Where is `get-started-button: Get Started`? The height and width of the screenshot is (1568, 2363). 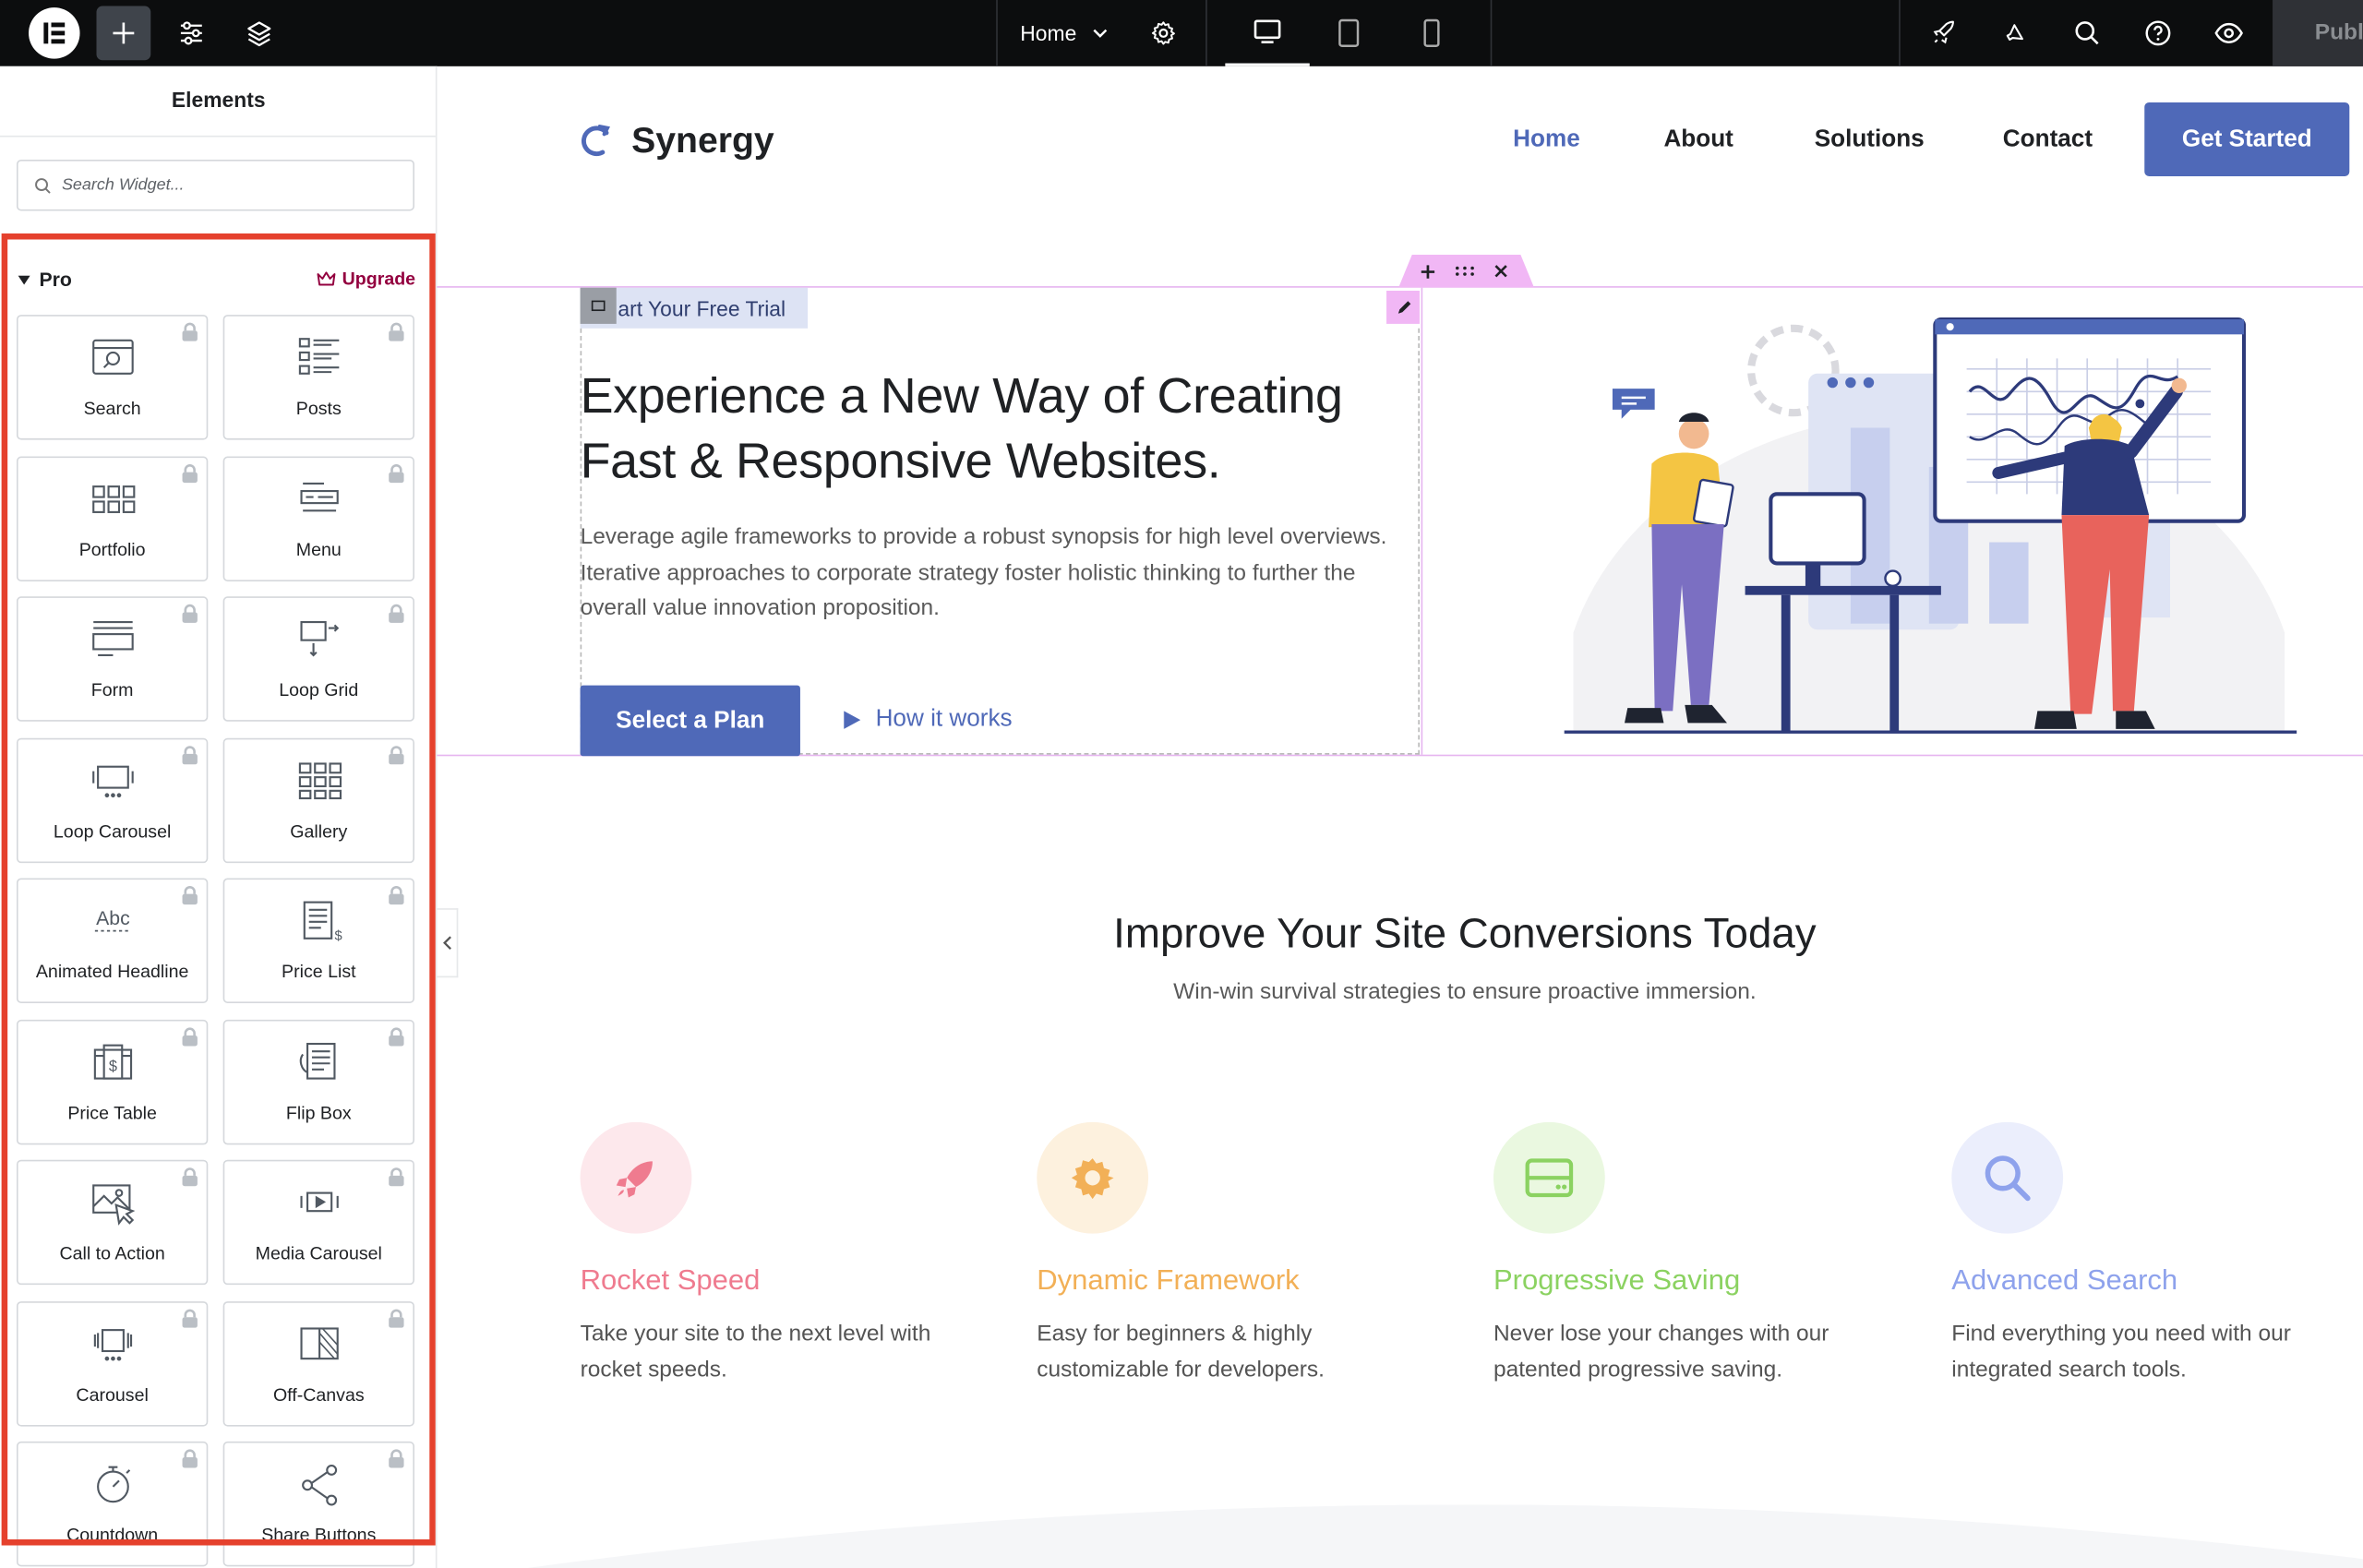 get-started-button: Get Started is located at coordinates (2247, 139).